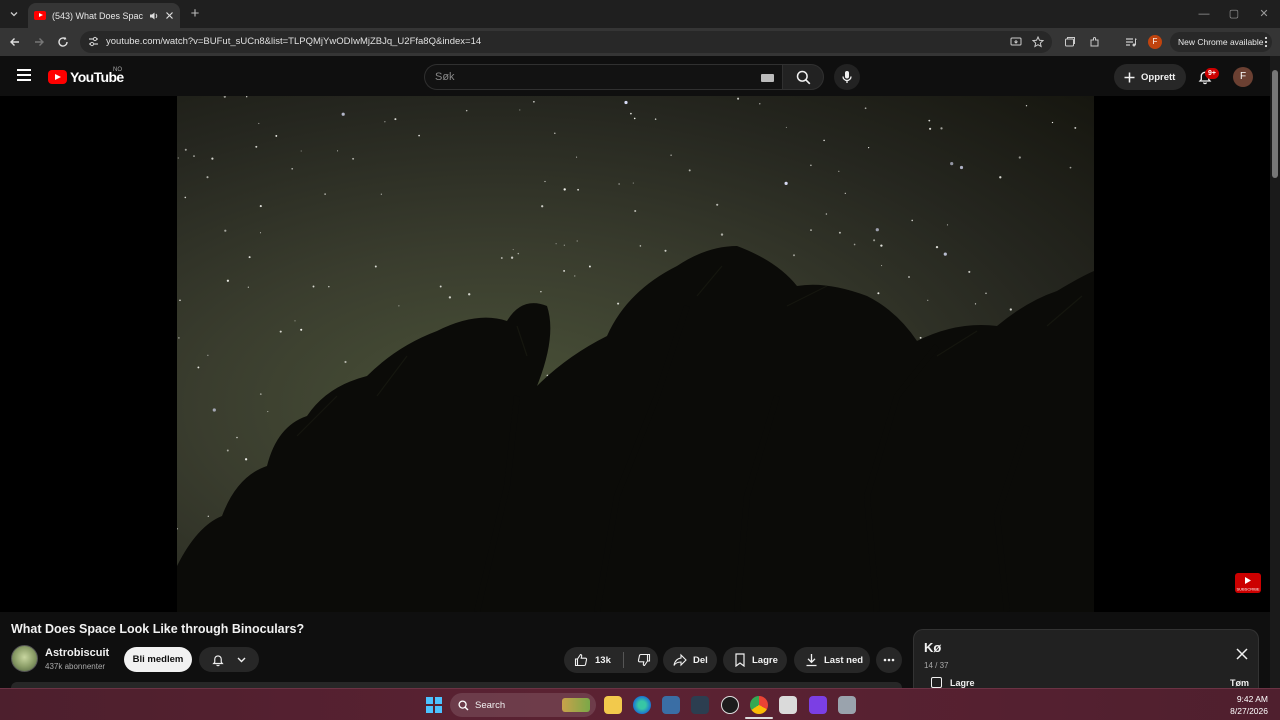  Describe the element at coordinates (40, 15) in the screenshot. I see `youtube-favicon-icon` at that location.